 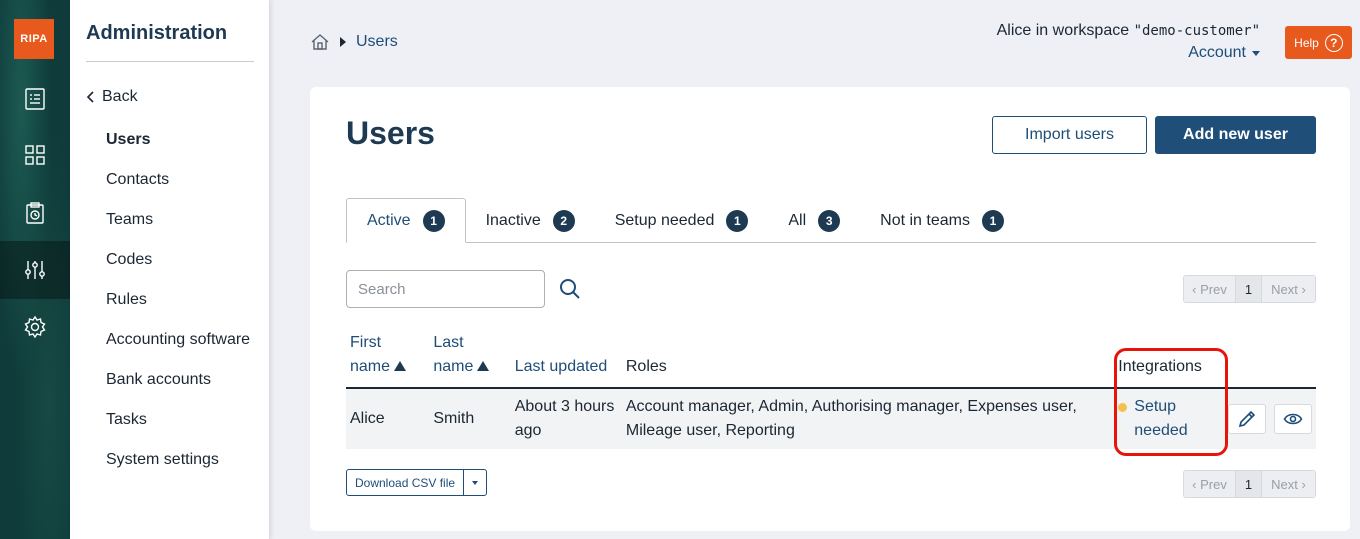 I want to click on status-dot-icon, so click(x=1123, y=407).